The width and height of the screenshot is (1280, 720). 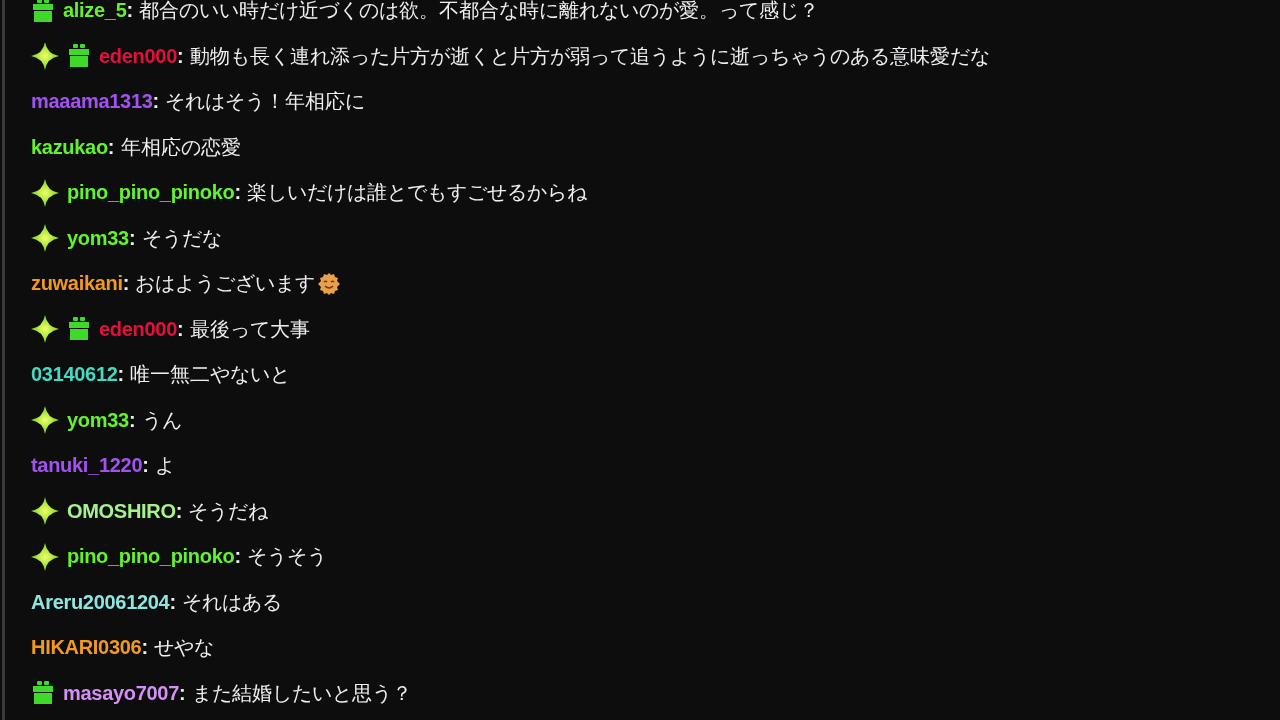 I want to click on message-text: 年相応の恋愛, so click(x=180, y=147).